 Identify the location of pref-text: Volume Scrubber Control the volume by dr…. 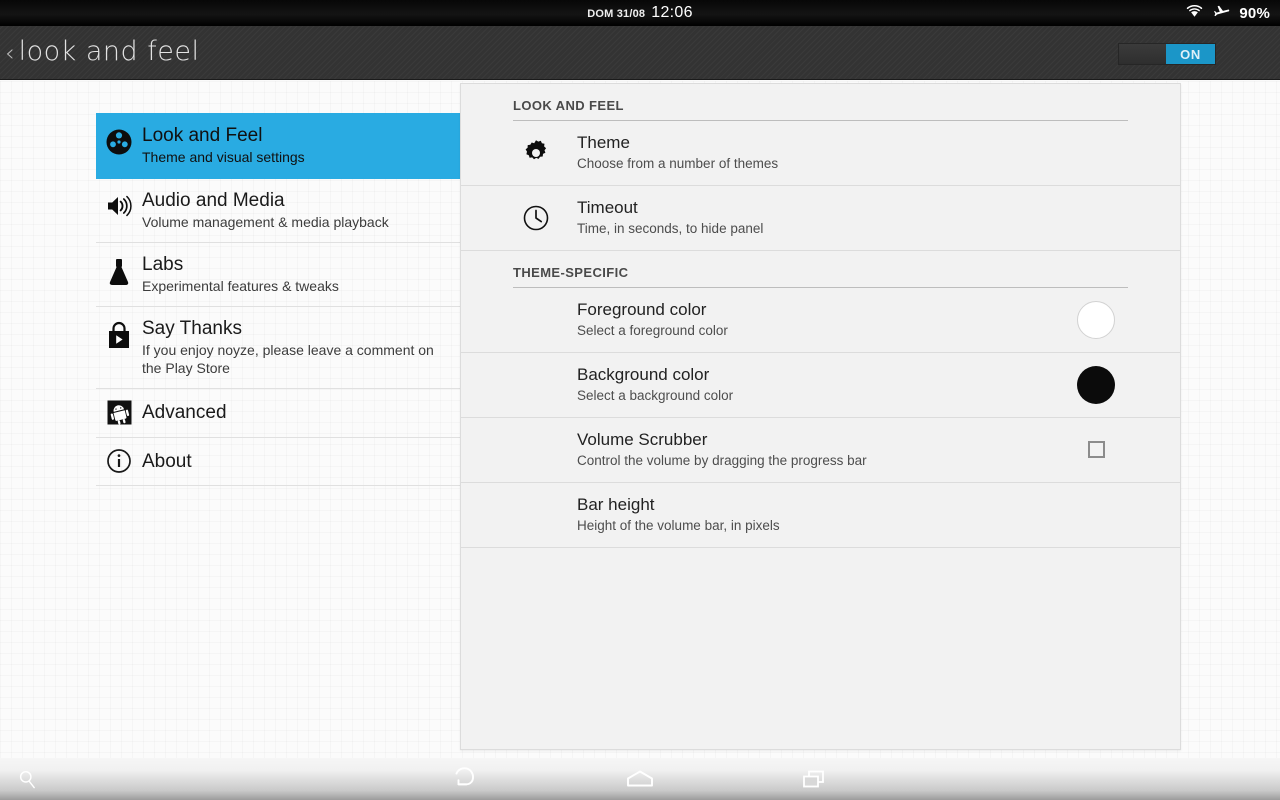
(820, 449).